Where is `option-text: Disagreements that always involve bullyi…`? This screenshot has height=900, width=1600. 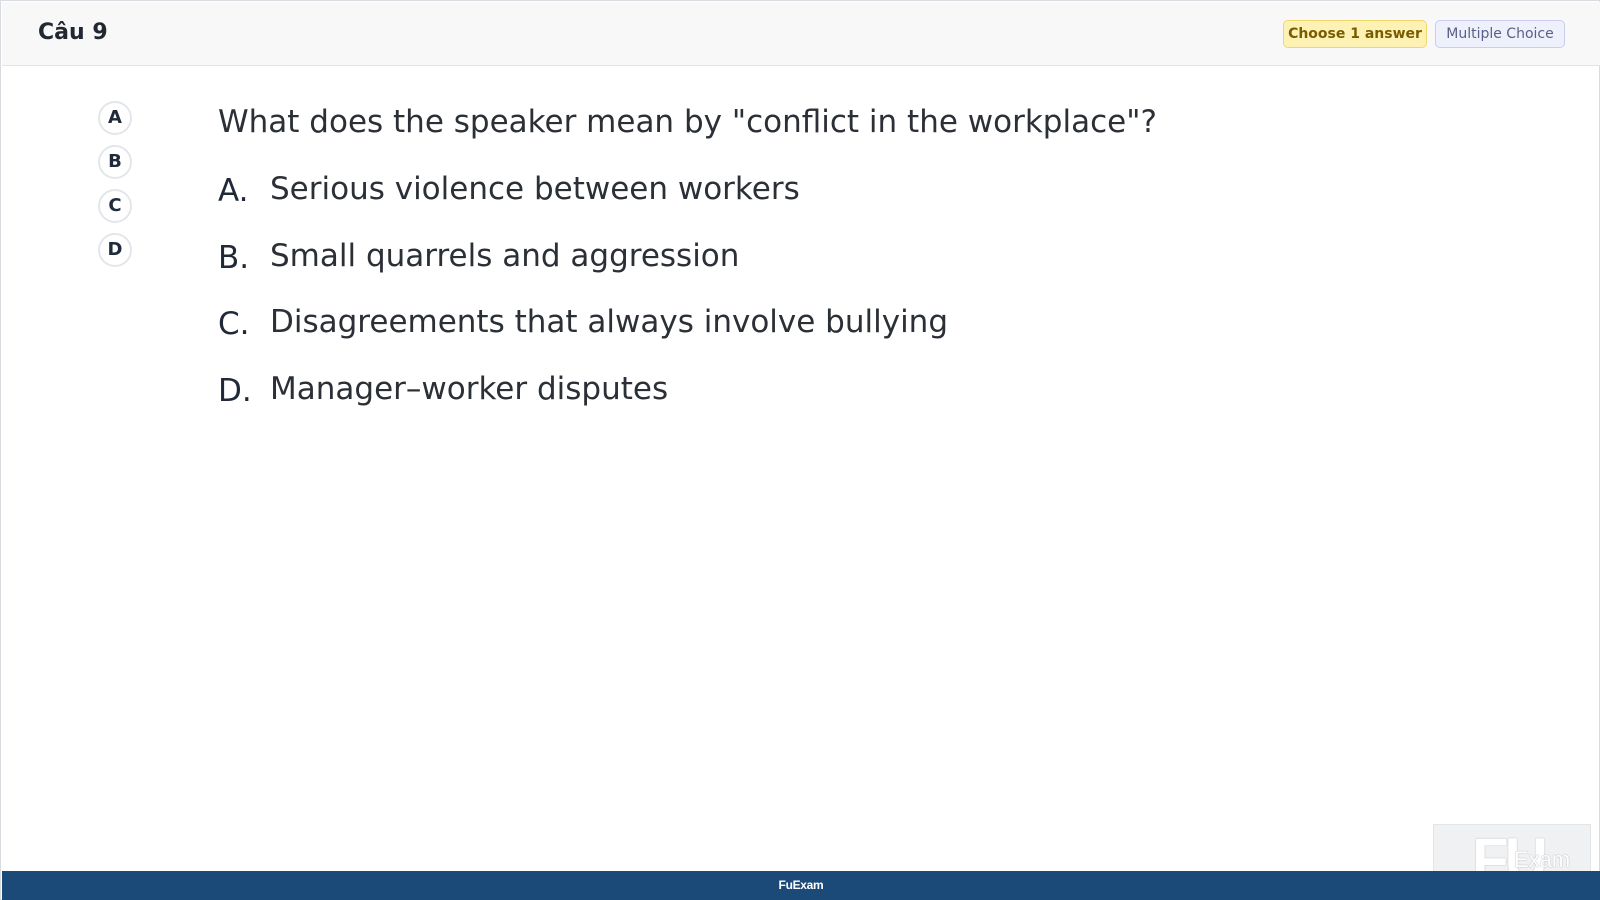 option-text: Disagreements that always involve bullyi… is located at coordinates (609, 322).